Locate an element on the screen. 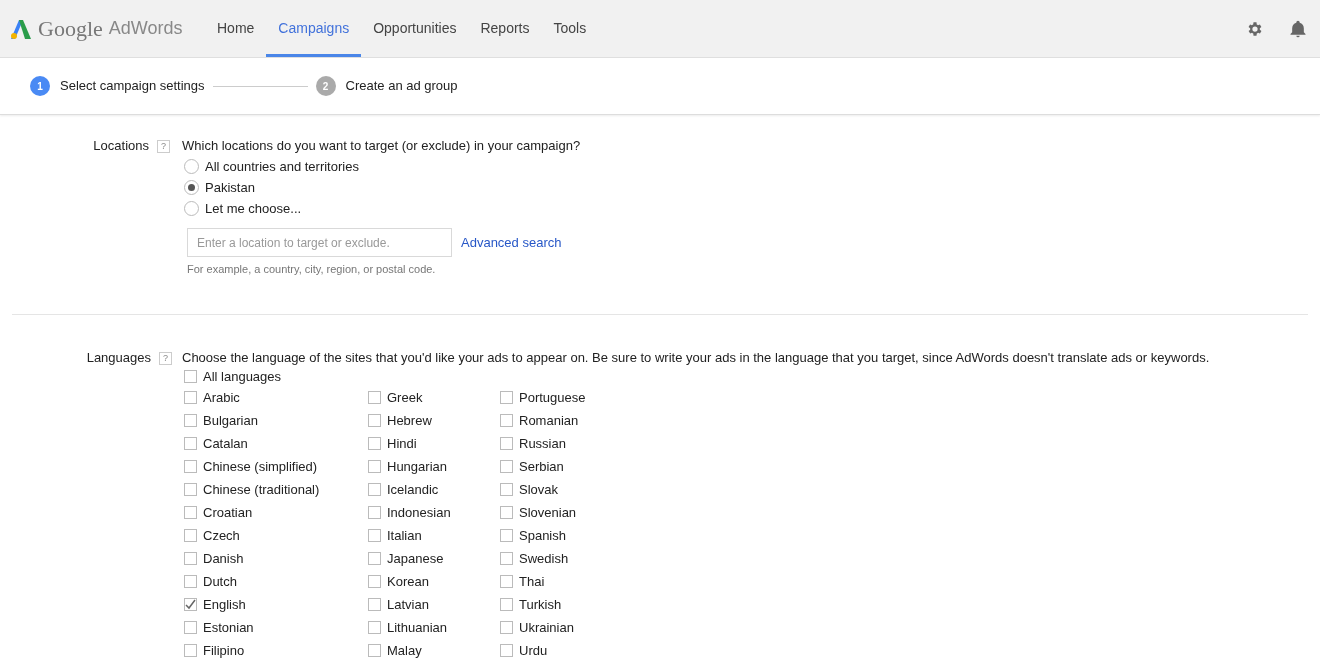 Image resolution: width=1320 pixels, height=660 pixels. nav-tab: Tools is located at coordinates (570, 28).